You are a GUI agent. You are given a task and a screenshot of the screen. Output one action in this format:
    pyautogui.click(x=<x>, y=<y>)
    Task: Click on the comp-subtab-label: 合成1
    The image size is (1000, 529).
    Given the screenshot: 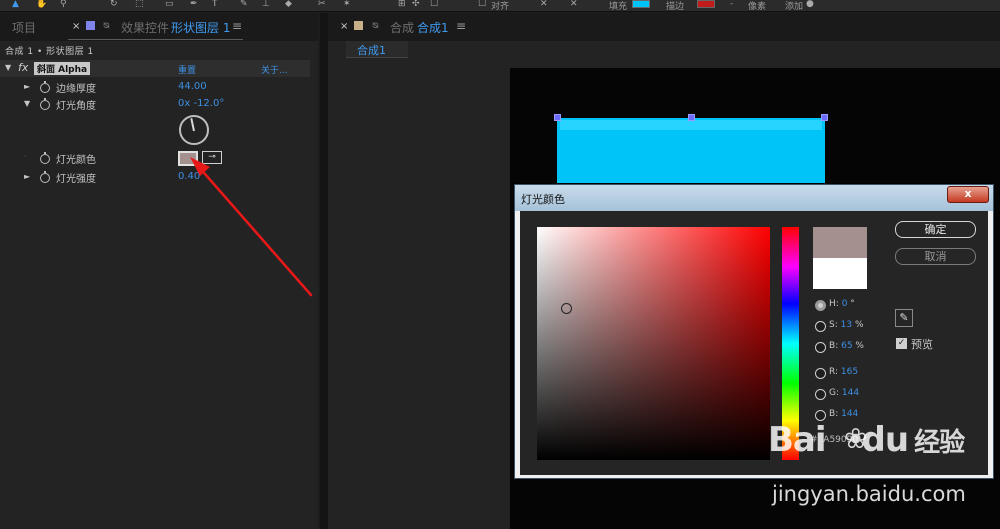 What is the action you would take?
    pyautogui.click(x=371, y=50)
    